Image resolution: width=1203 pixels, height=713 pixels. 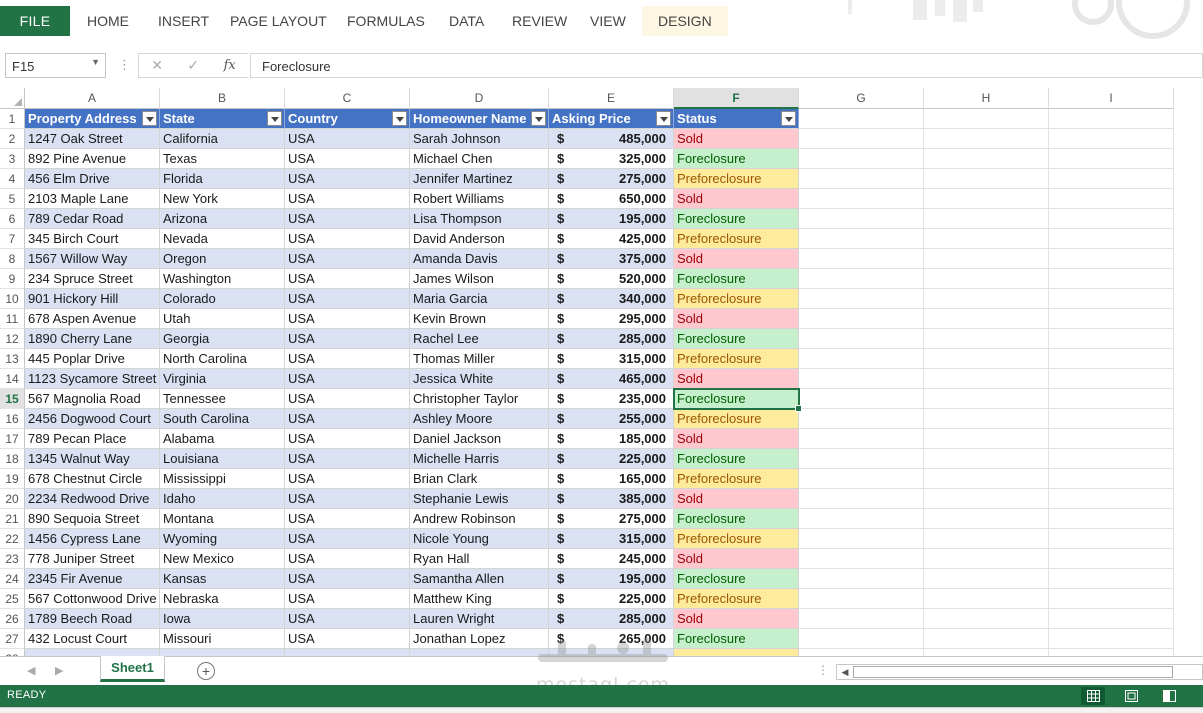 I want to click on table-cell: David Anderson, so click(x=479, y=239).